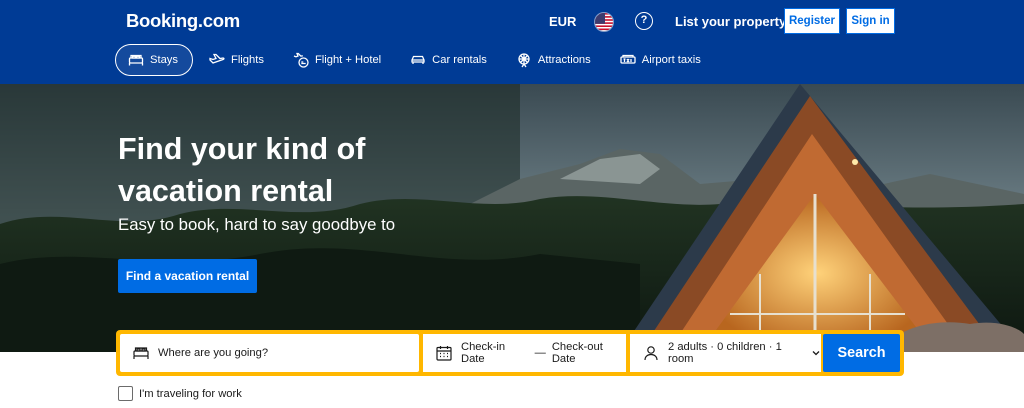  What do you see at coordinates (269, 353) in the screenshot?
I see `destination-input: Where are you going?` at bounding box center [269, 353].